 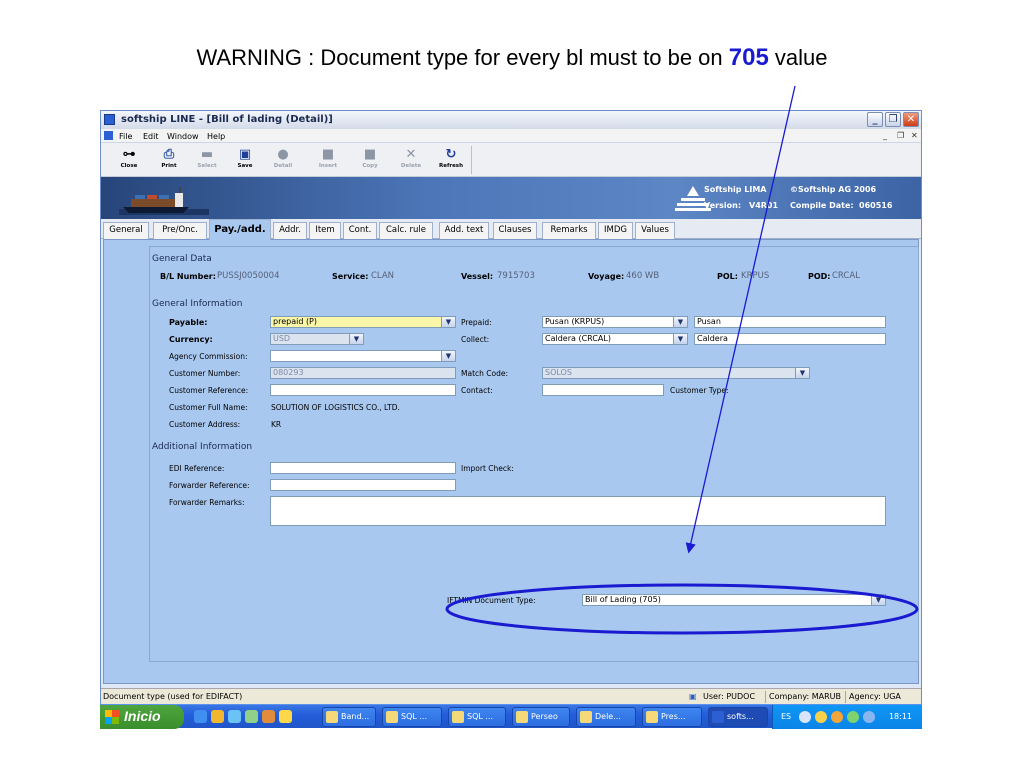 What do you see at coordinates (740, 319) in the screenshot?
I see `annotation-arrow` at bounding box center [740, 319].